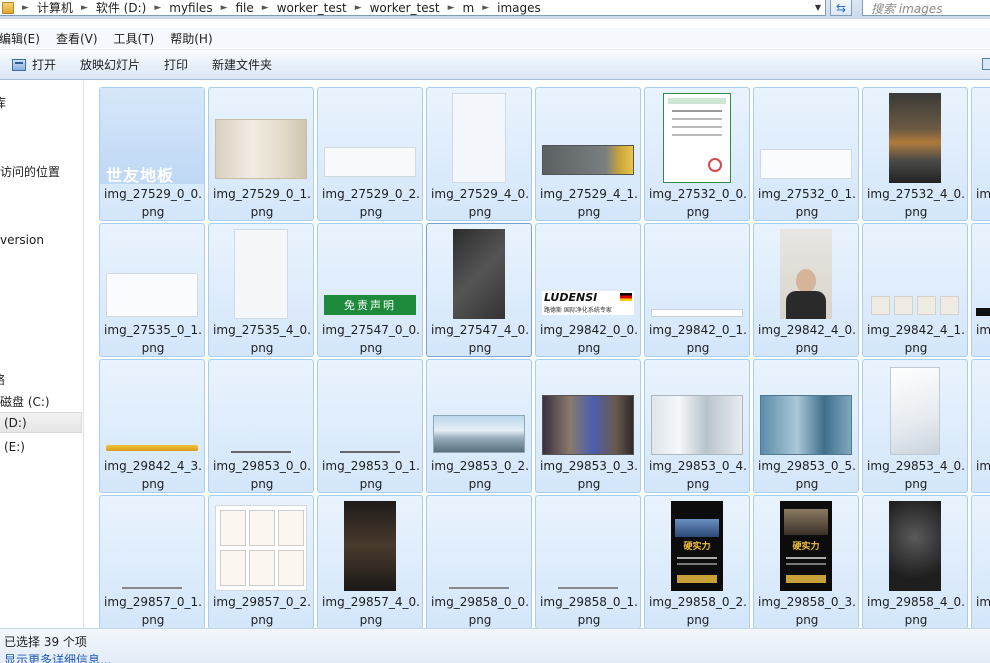 Image resolution: width=990 pixels, height=663 pixels. Describe the element at coordinates (153, 611) in the screenshot. I see `file-name: img_29857_0_1. png` at that location.